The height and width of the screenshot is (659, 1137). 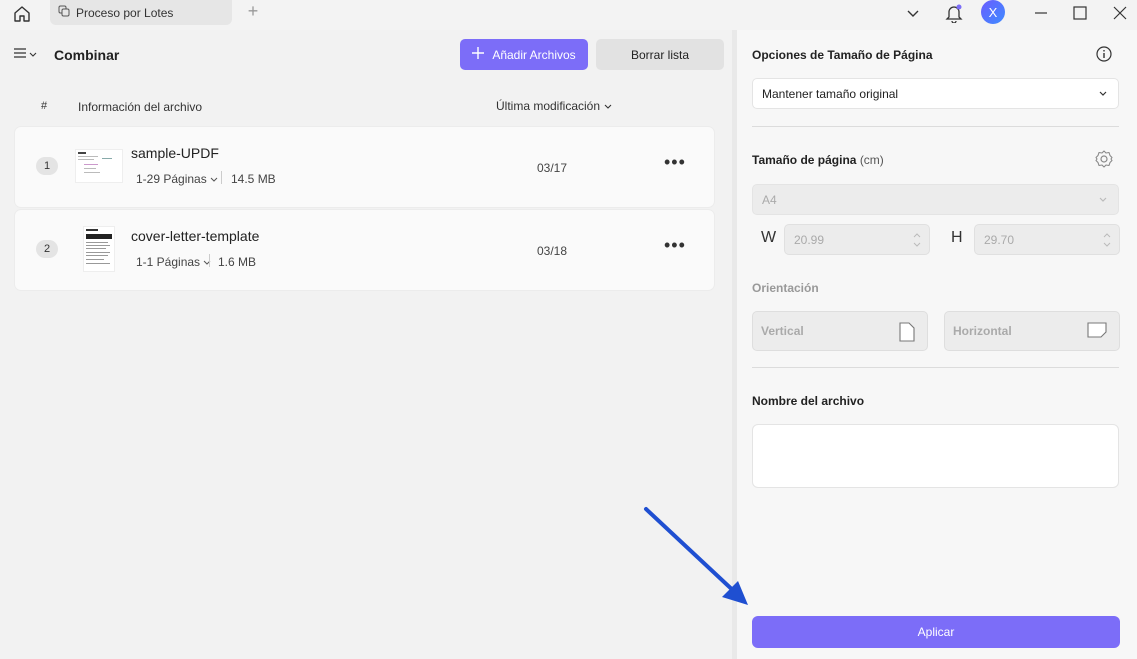 What do you see at coordinates (168, 262) in the screenshot?
I see `page-range-label: 1-1 Páginas` at bounding box center [168, 262].